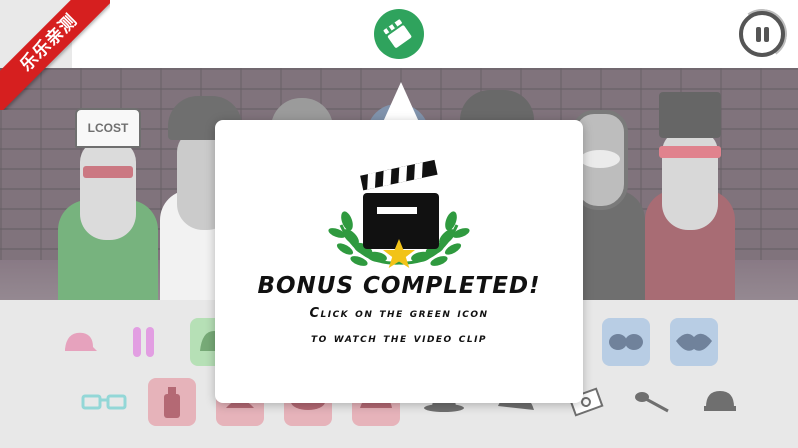 The width and height of the screenshot is (798, 448). I want to click on ribbon-label: 乐乐亲测, so click(55, 55).